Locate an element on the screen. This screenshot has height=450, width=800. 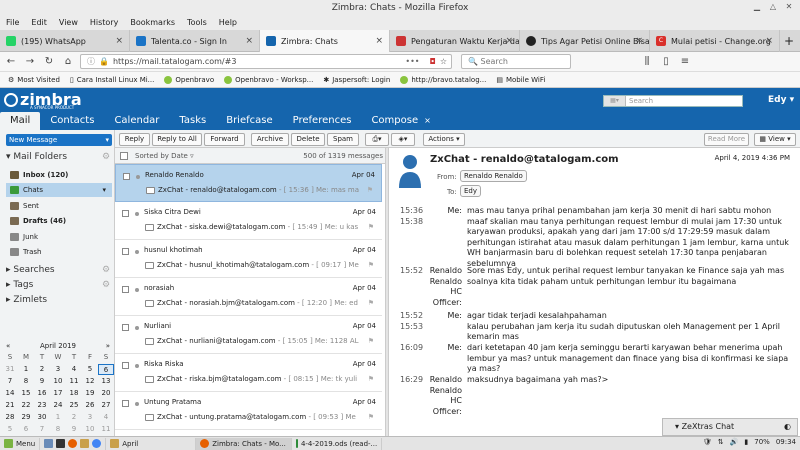
chat-settings-icon: ◐ is located at coordinates (787, 427).